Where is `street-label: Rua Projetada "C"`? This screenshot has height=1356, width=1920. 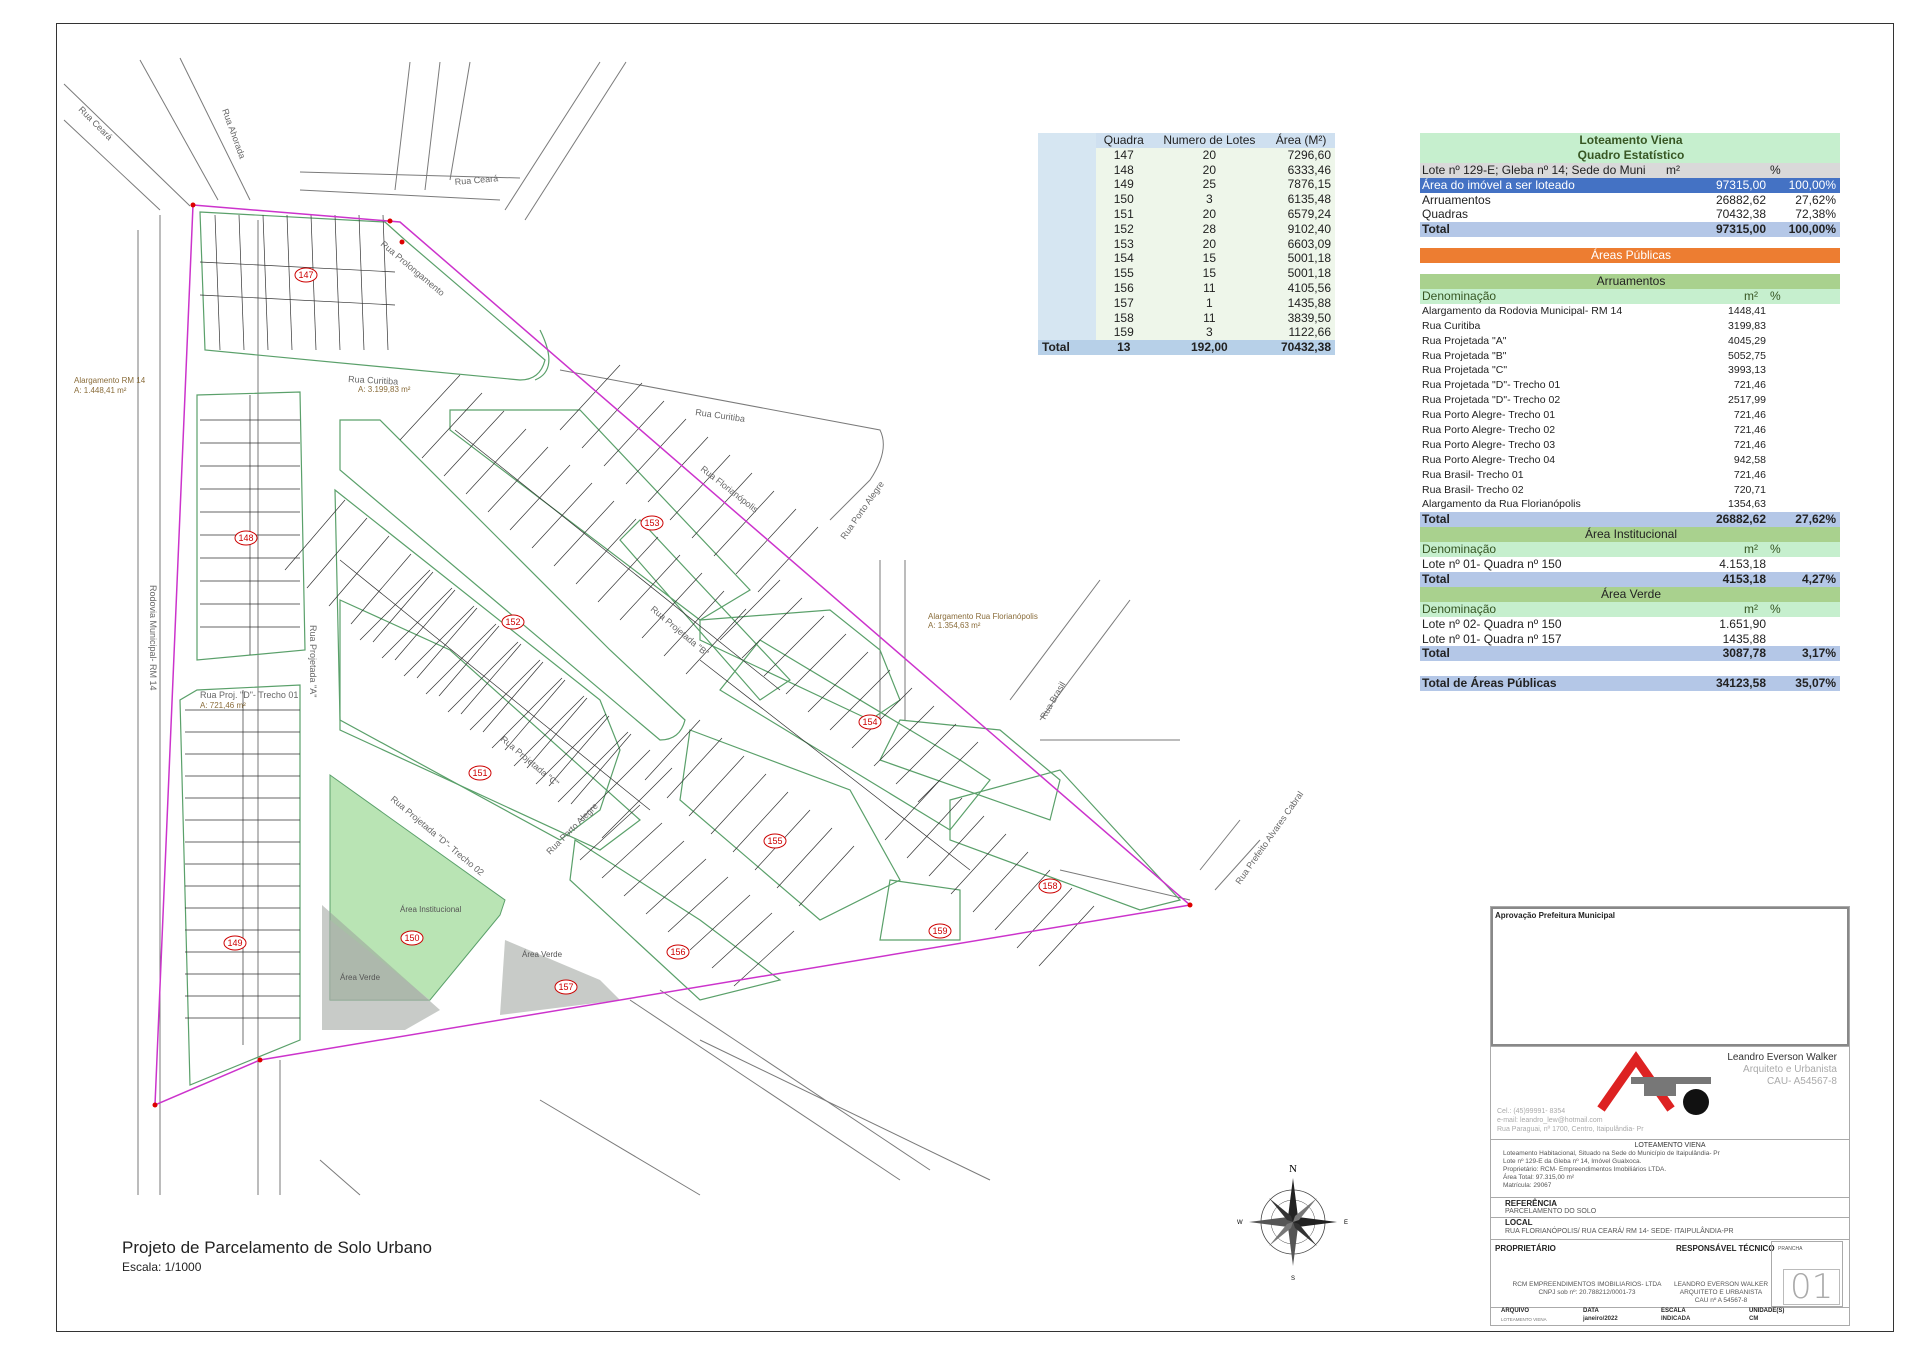 street-label: Rua Projetada "C" is located at coordinates (530, 761).